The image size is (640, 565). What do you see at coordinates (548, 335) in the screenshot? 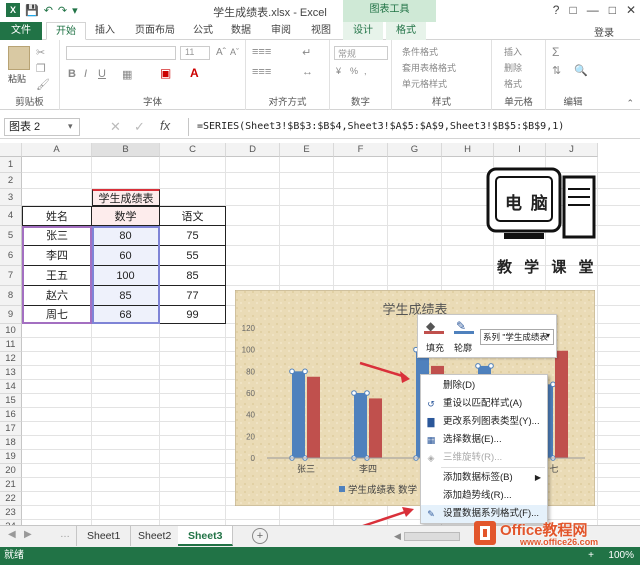
I see `series-selector-dropdown-icon: ▾` at bounding box center [548, 335].